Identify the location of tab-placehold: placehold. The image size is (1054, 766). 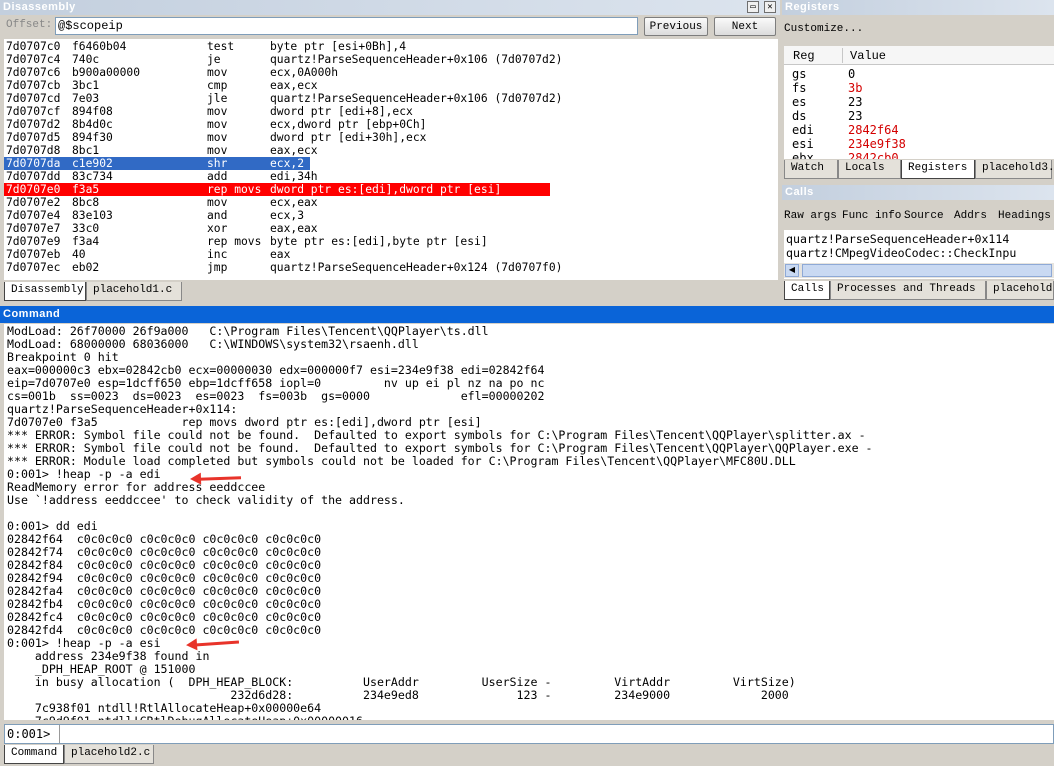
(1020, 290).